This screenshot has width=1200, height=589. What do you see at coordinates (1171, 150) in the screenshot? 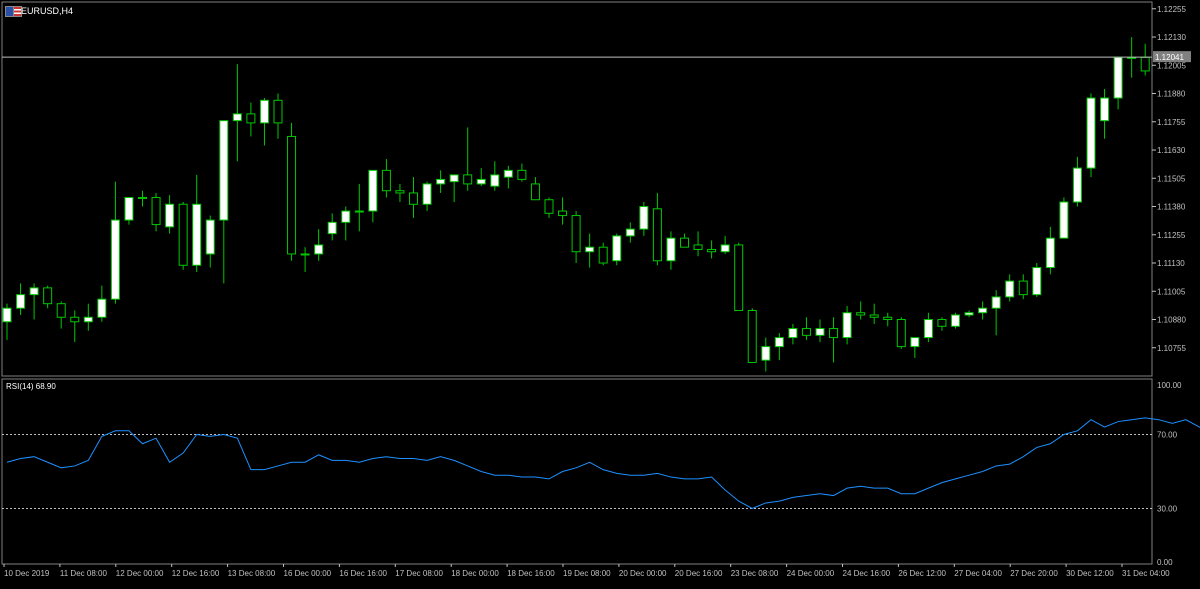
I see `price-y-tick-label: 1.11630` at bounding box center [1171, 150].